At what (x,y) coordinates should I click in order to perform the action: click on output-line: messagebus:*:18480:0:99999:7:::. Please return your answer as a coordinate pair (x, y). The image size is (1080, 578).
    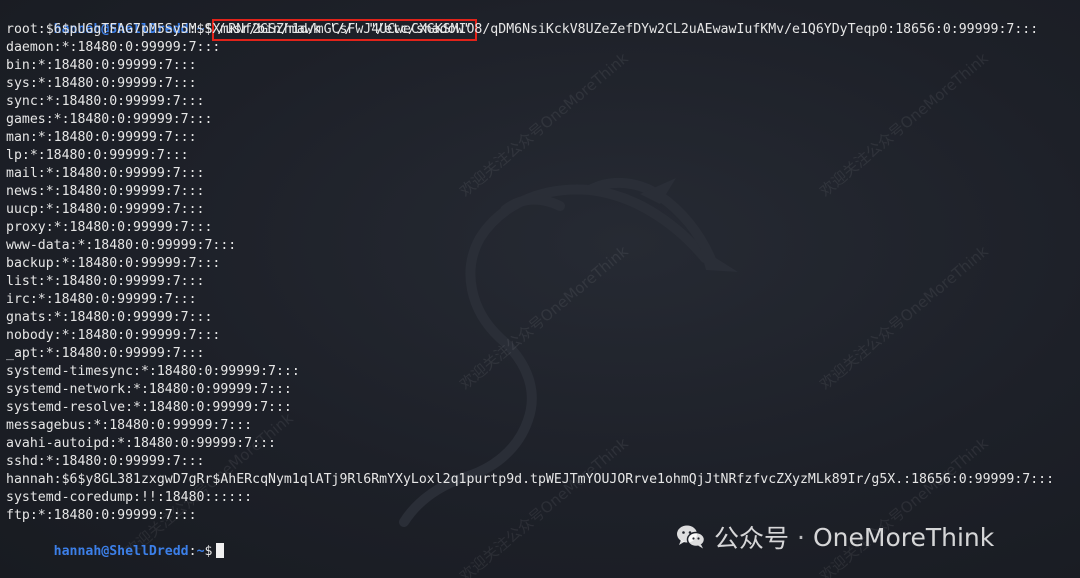
    Looking at the image, I should click on (129, 425).